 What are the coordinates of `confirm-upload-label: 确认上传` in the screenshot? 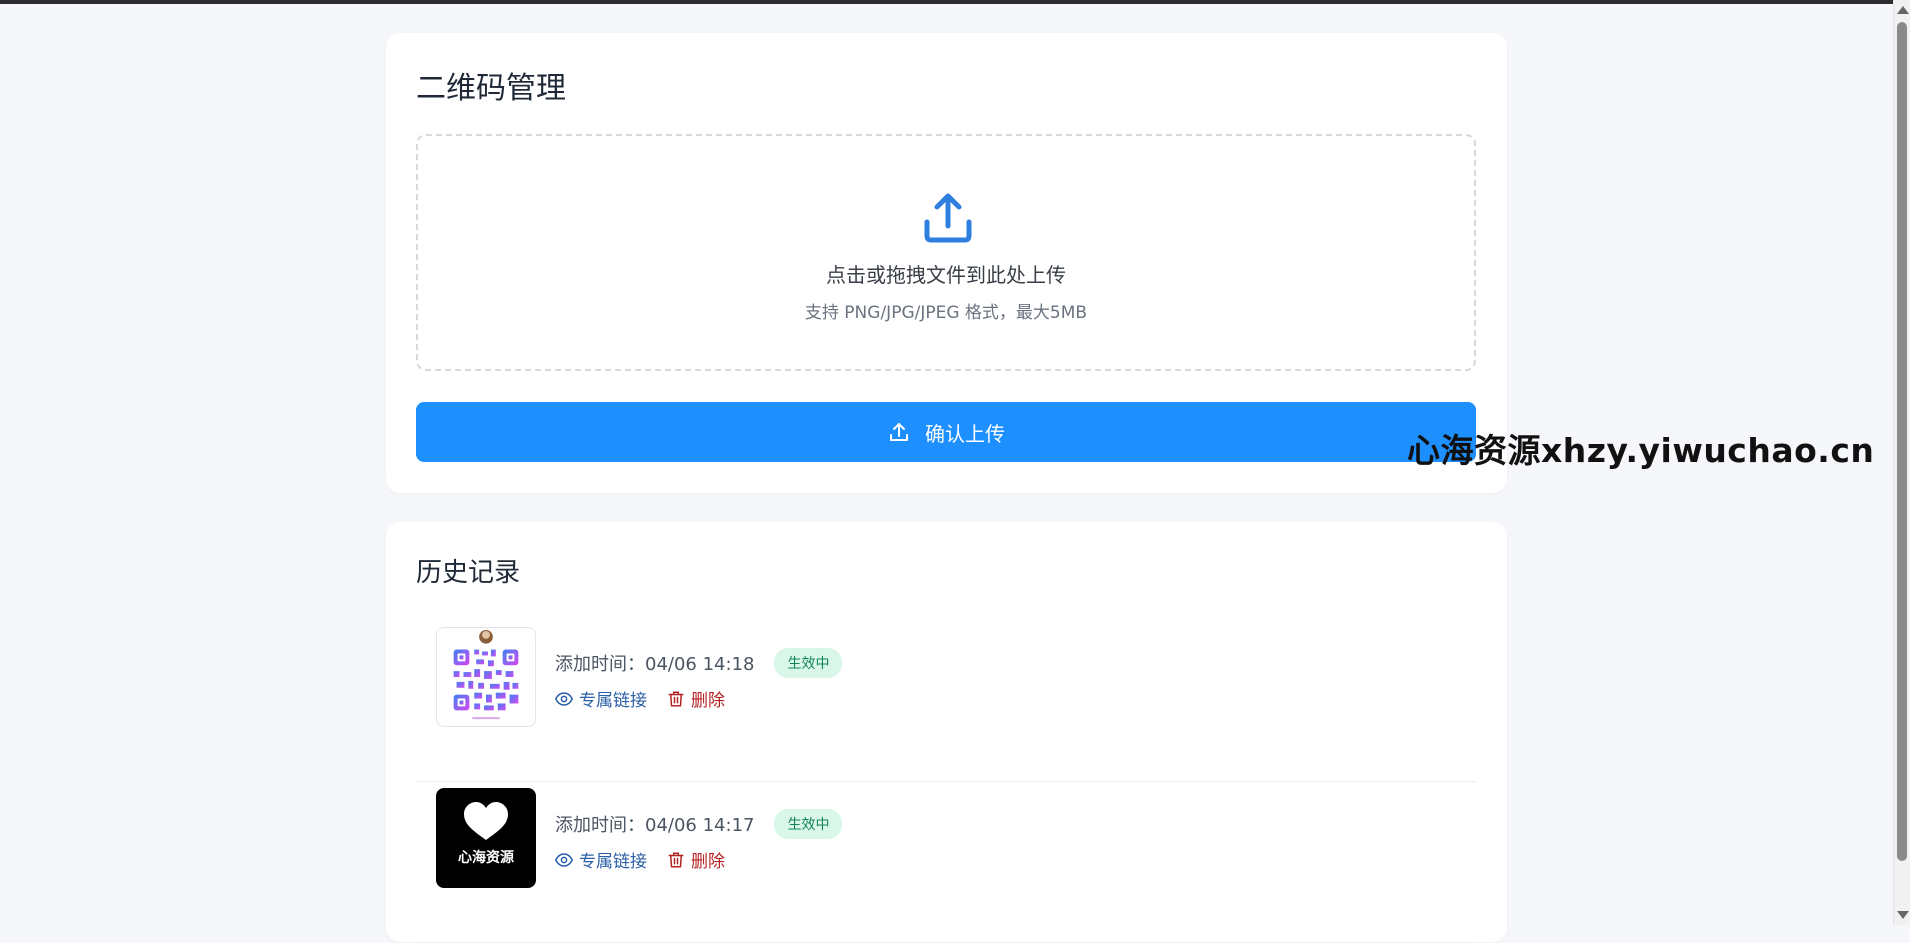 It's located at (965, 433).